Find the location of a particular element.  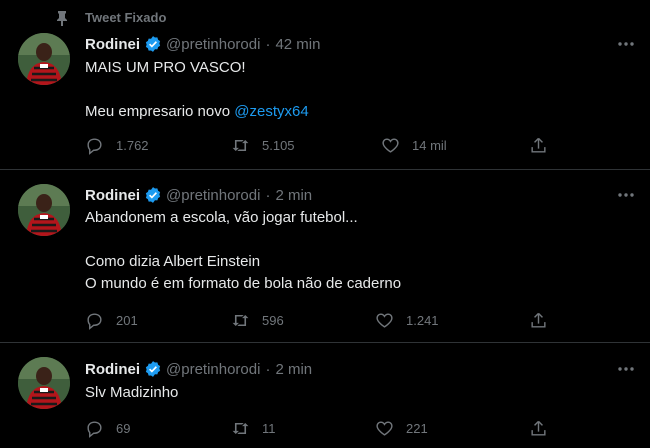

retweet-button: 5.105 is located at coordinates (263, 145).